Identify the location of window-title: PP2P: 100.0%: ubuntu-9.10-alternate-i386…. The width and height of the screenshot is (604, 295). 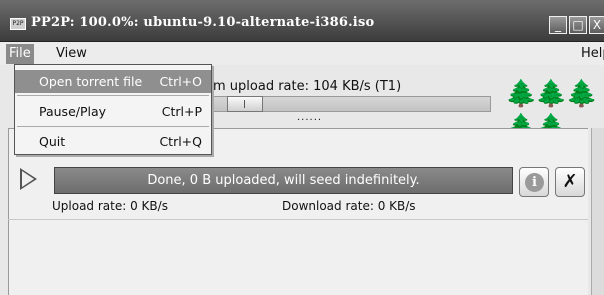
(203, 22).